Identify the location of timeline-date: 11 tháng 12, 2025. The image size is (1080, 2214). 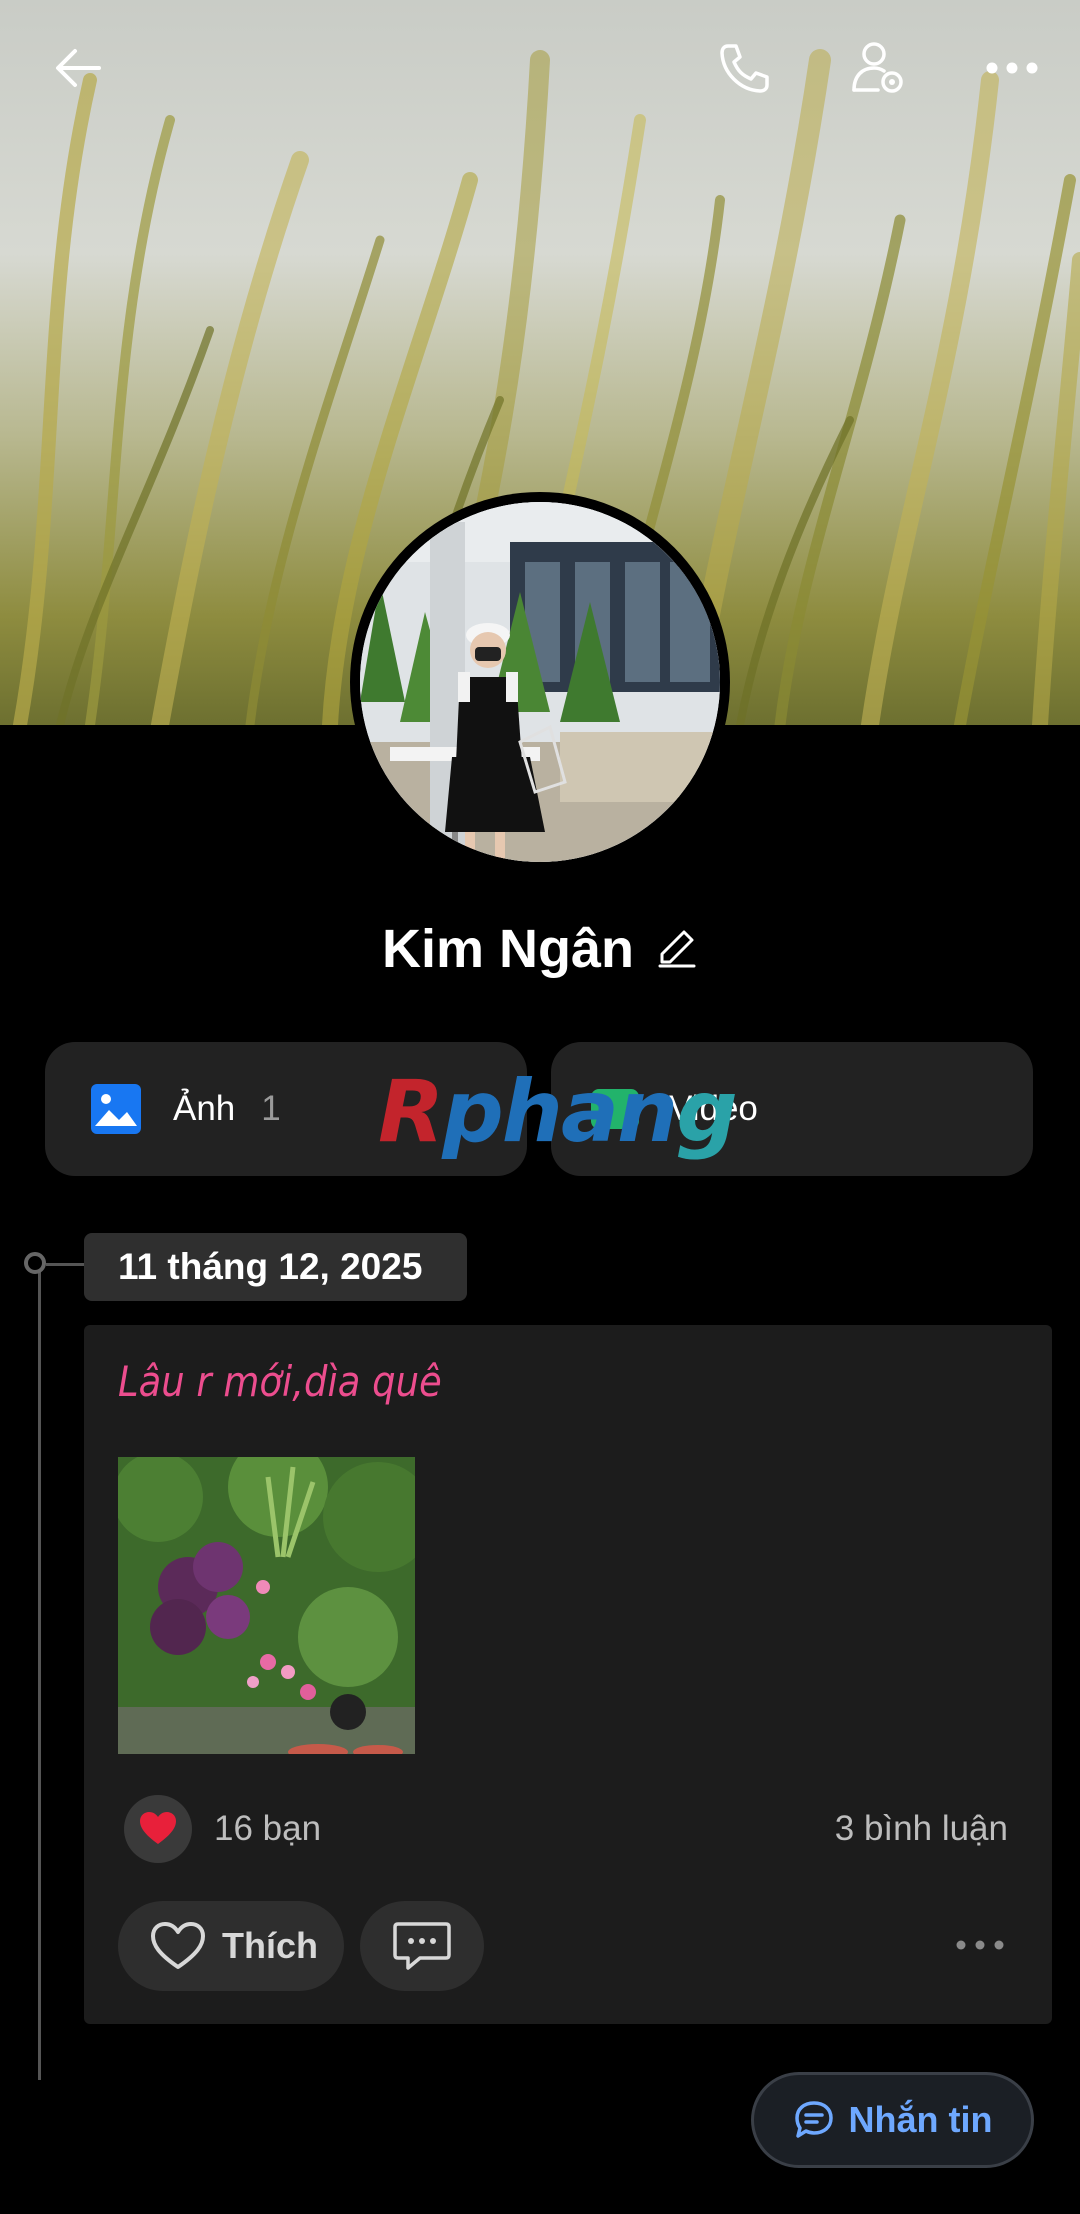
(275, 1267).